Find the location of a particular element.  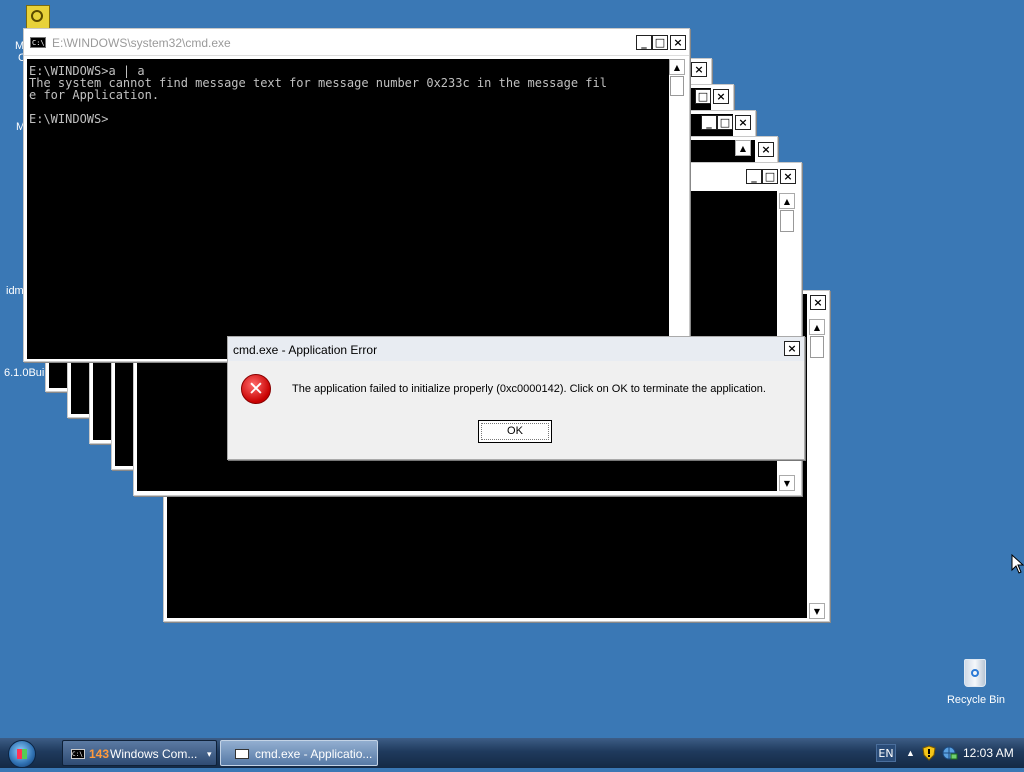

task-count: 143 is located at coordinates (99, 754).